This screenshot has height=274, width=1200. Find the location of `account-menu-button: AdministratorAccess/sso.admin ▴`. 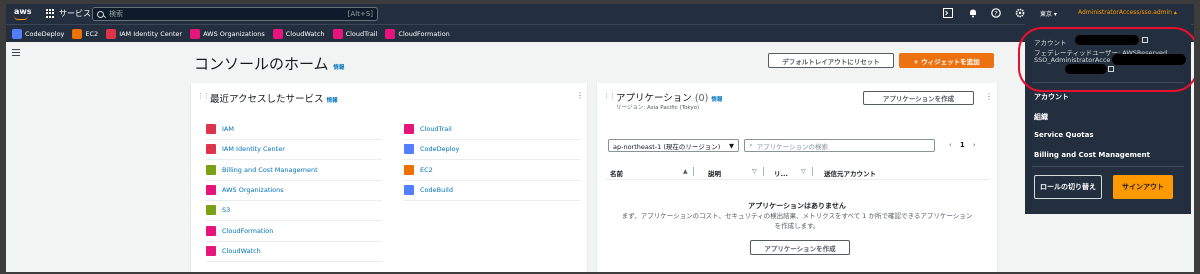

account-menu-button: AdministratorAccess/sso.admin ▴ is located at coordinates (1127, 12).